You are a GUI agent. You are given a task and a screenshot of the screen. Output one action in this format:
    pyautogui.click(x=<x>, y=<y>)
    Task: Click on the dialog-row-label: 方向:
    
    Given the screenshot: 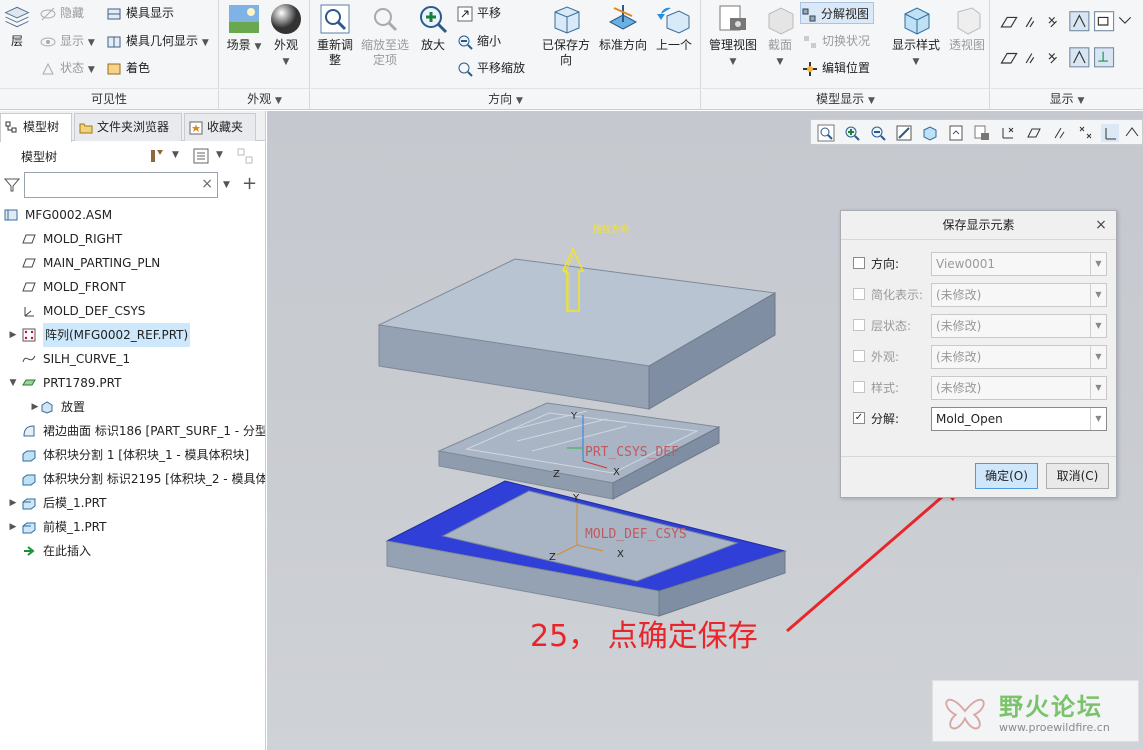 What is the action you would take?
    pyautogui.click(x=885, y=264)
    